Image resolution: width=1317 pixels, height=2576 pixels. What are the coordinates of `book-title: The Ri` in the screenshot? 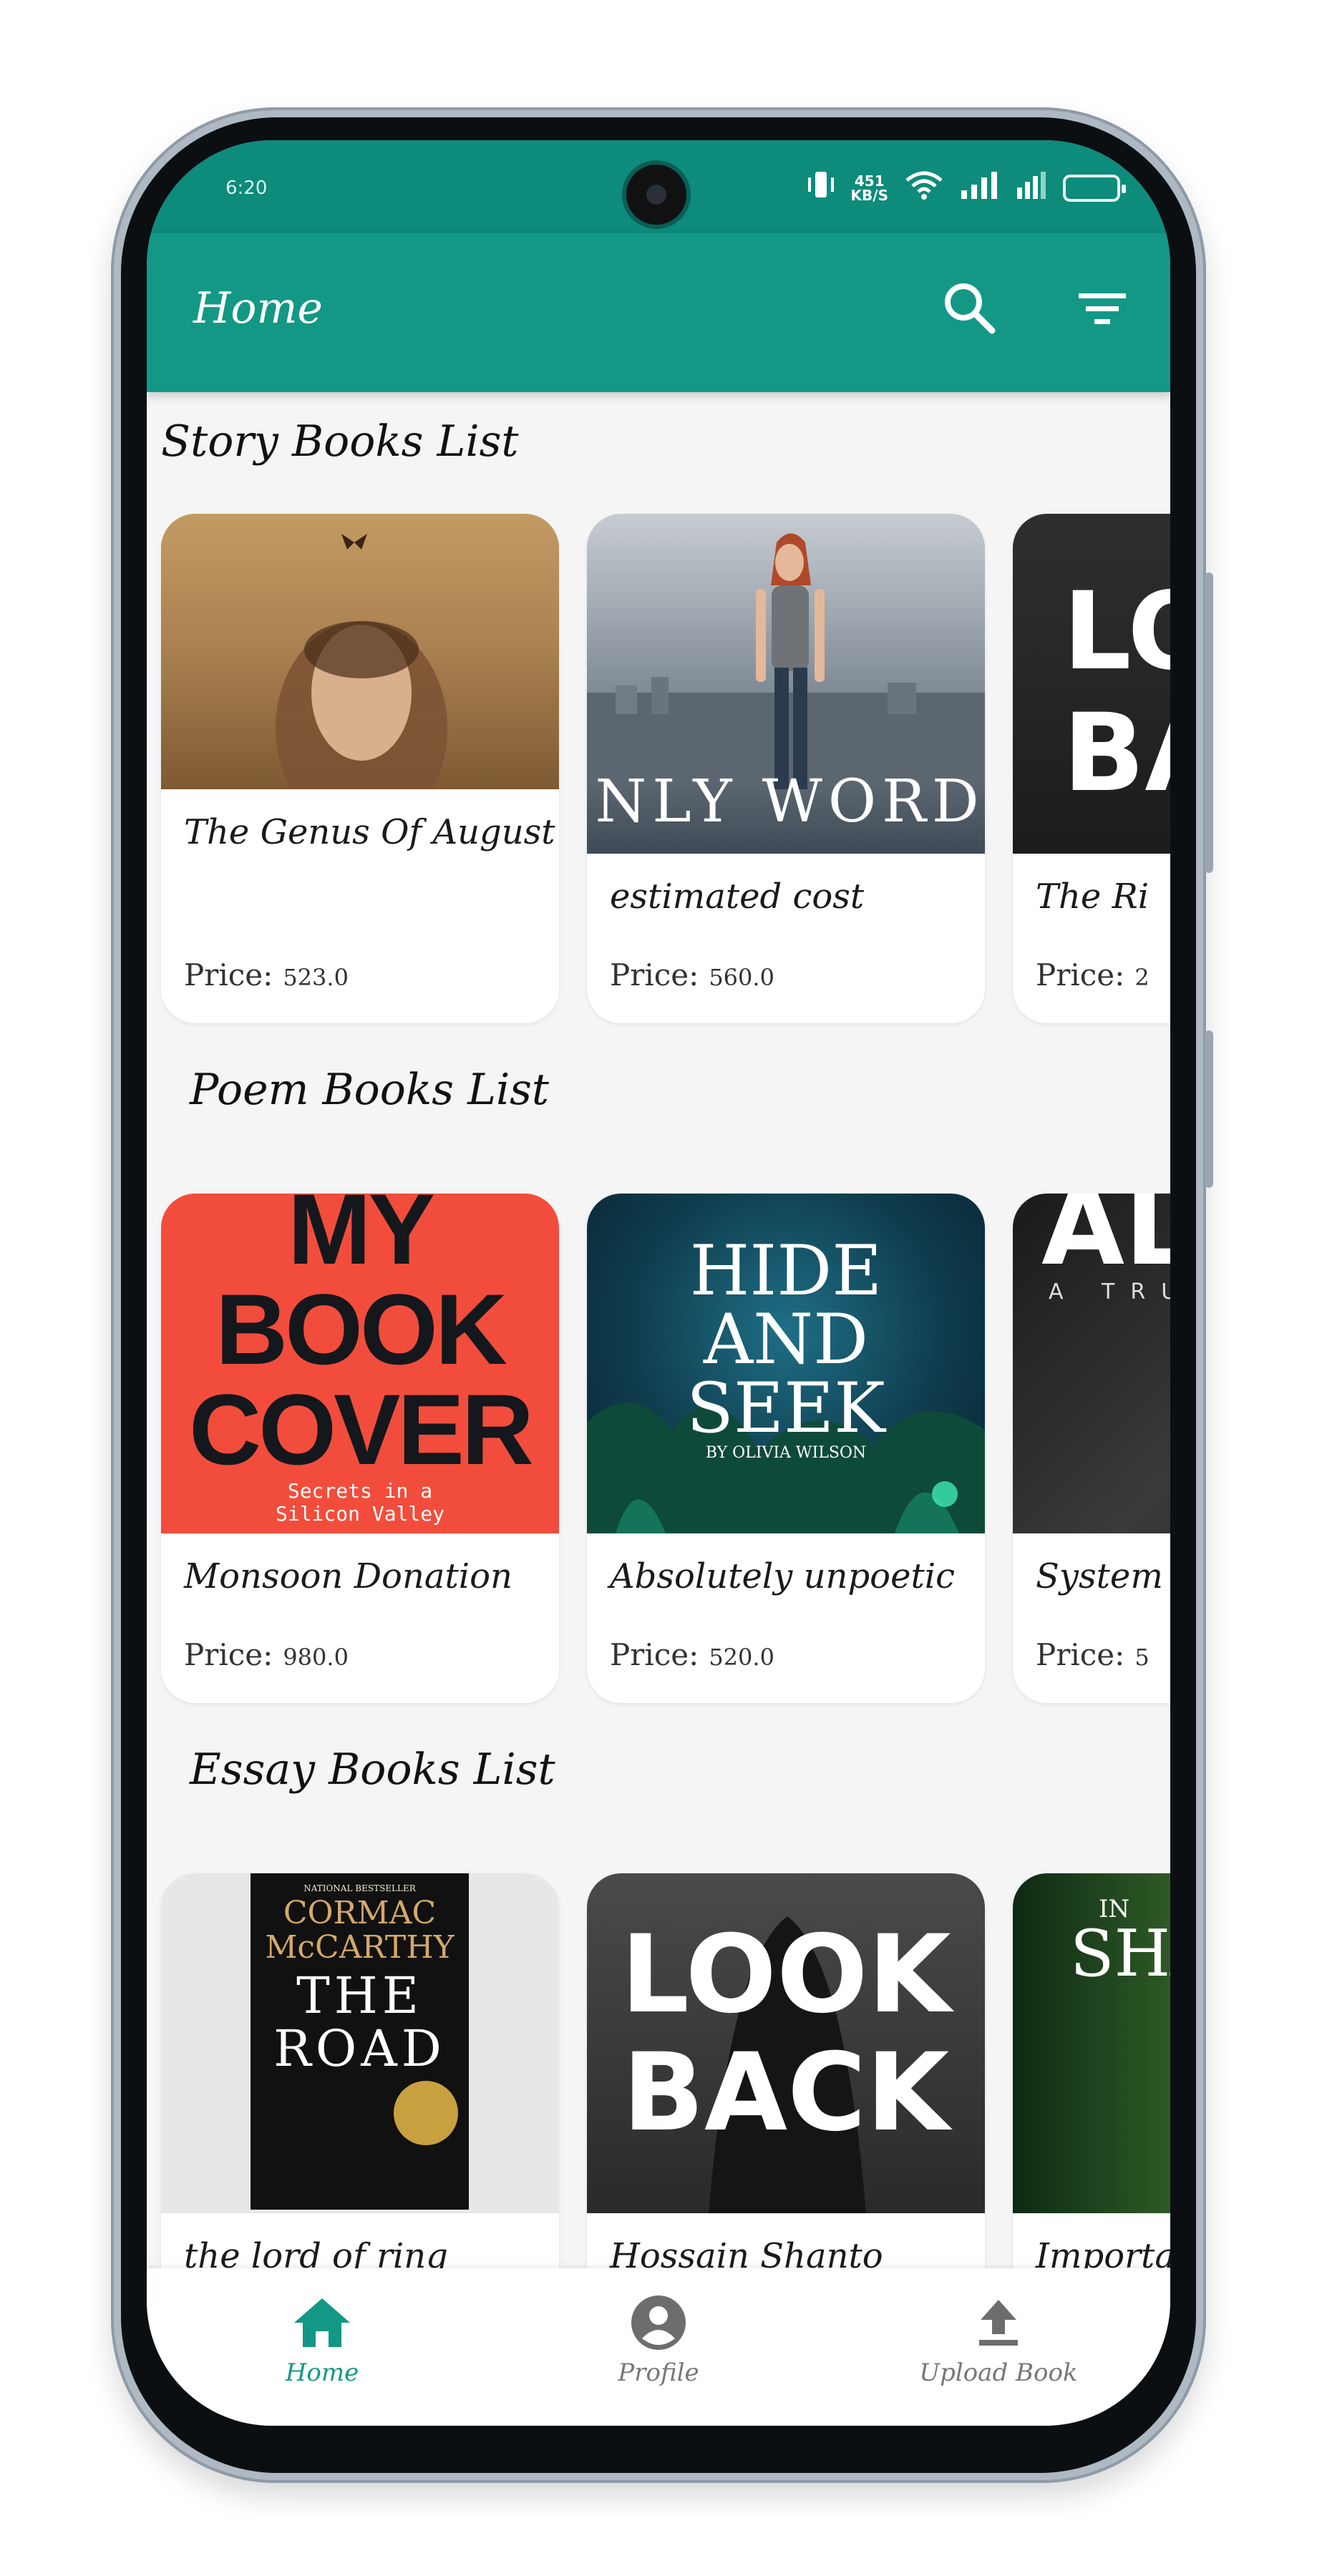 It's located at (1093, 897).